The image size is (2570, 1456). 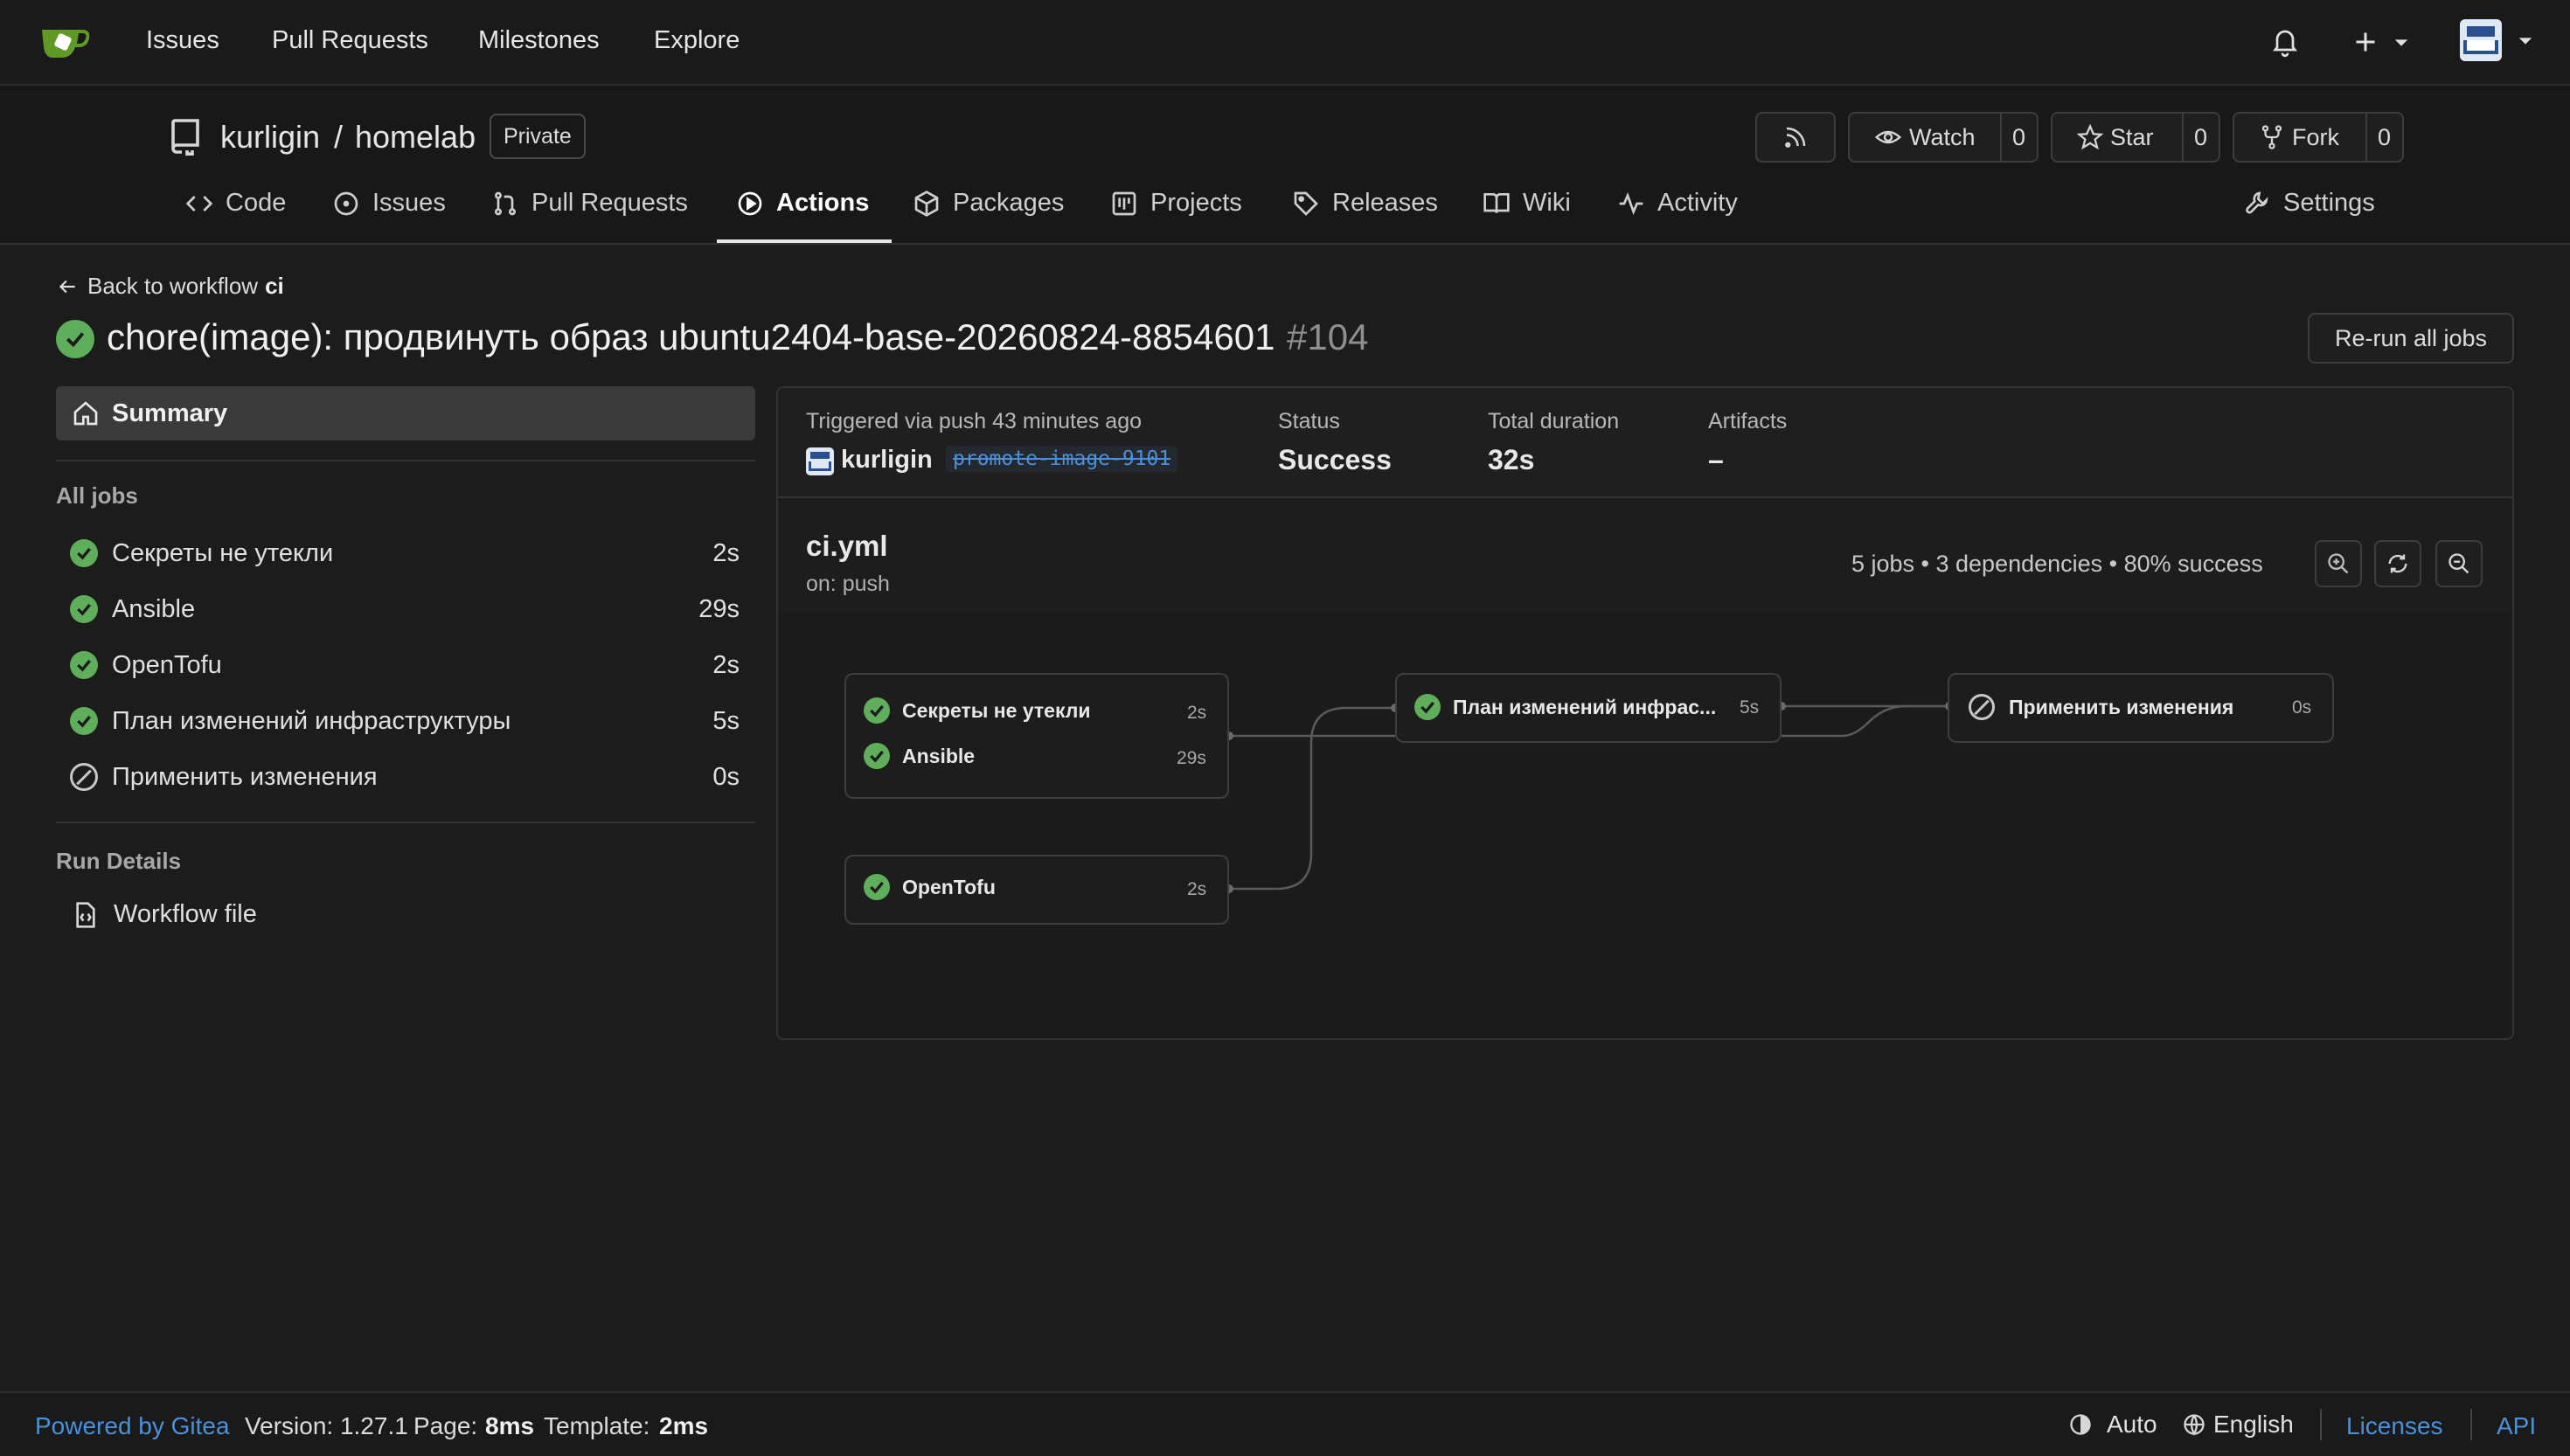 I want to click on tab-code: Code, so click(x=235, y=203).